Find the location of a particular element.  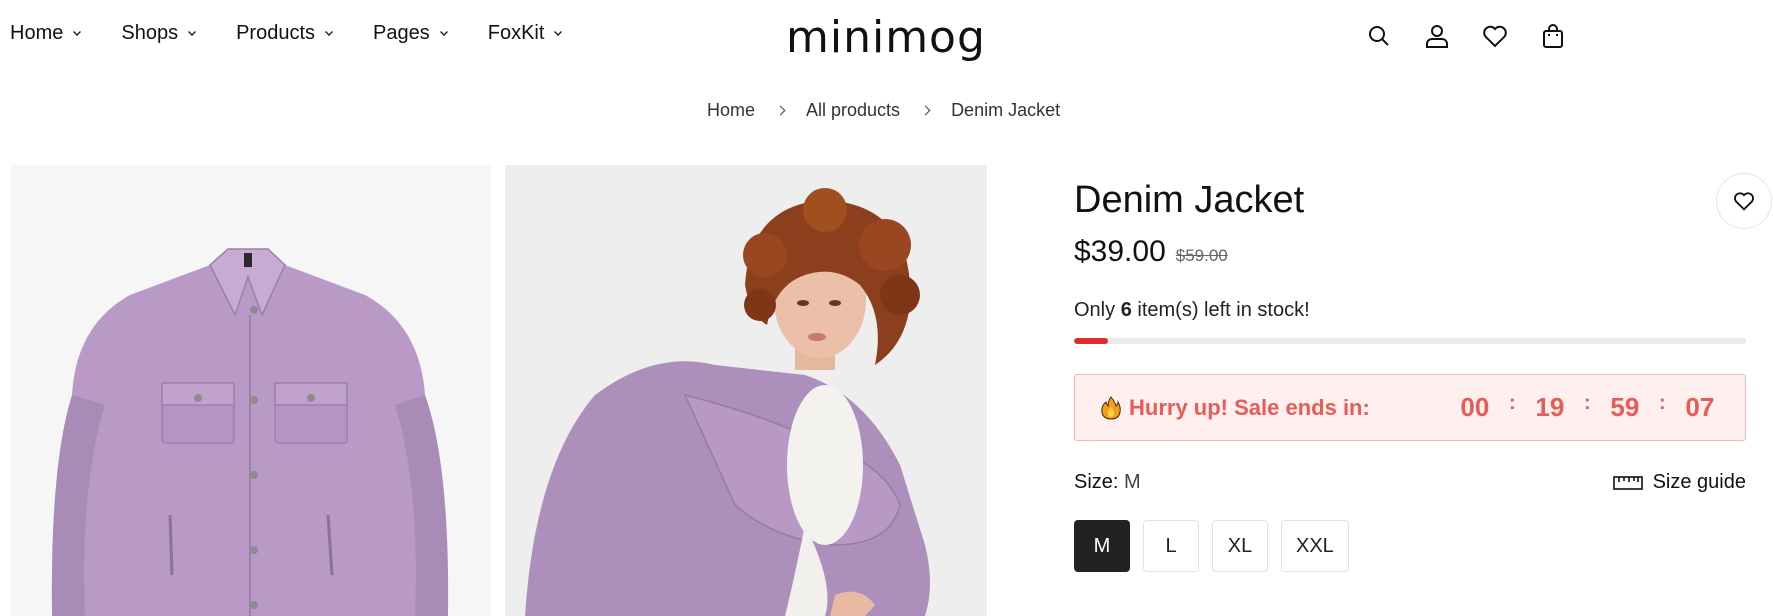

nav-item-label: Pages is located at coordinates (401, 33).